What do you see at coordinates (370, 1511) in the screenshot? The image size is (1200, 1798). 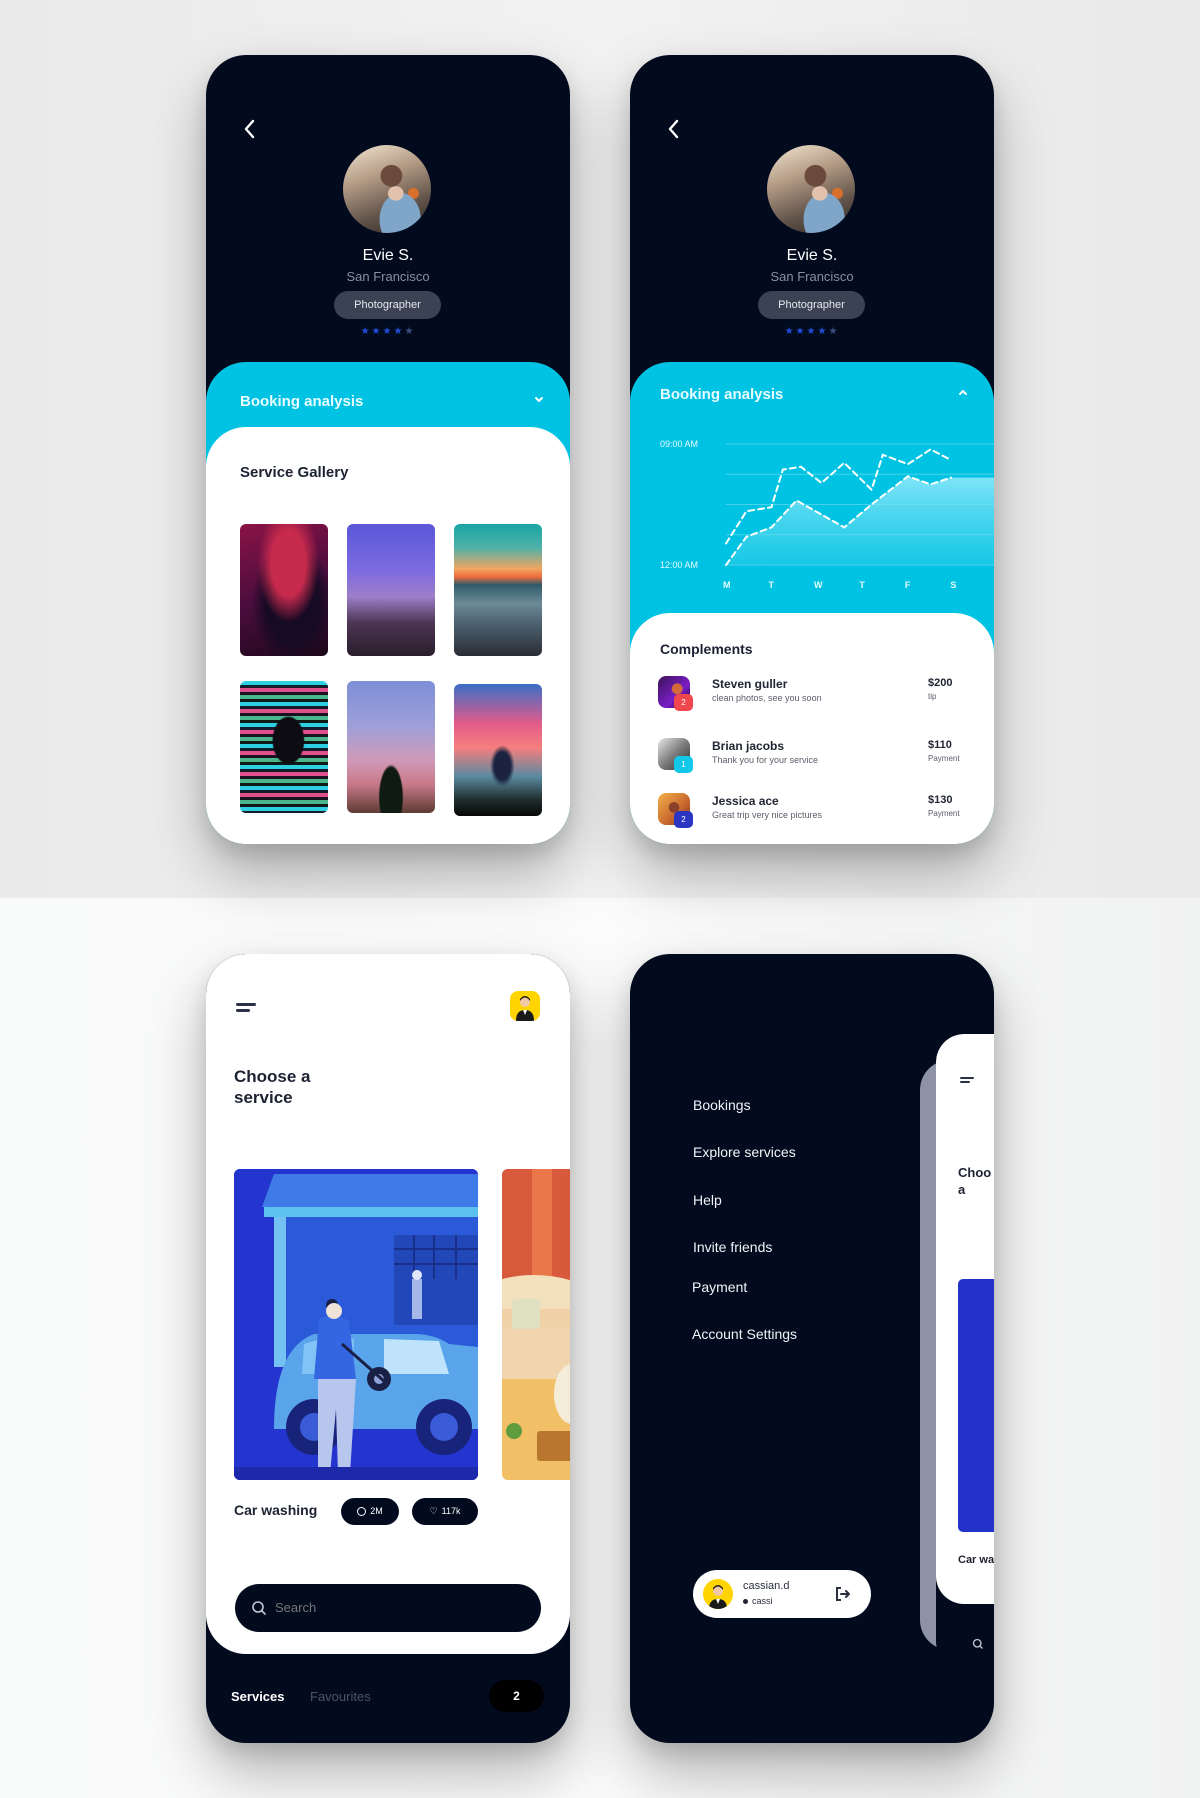 I see `views-pill: 2M` at bounding box center [370, 1511].